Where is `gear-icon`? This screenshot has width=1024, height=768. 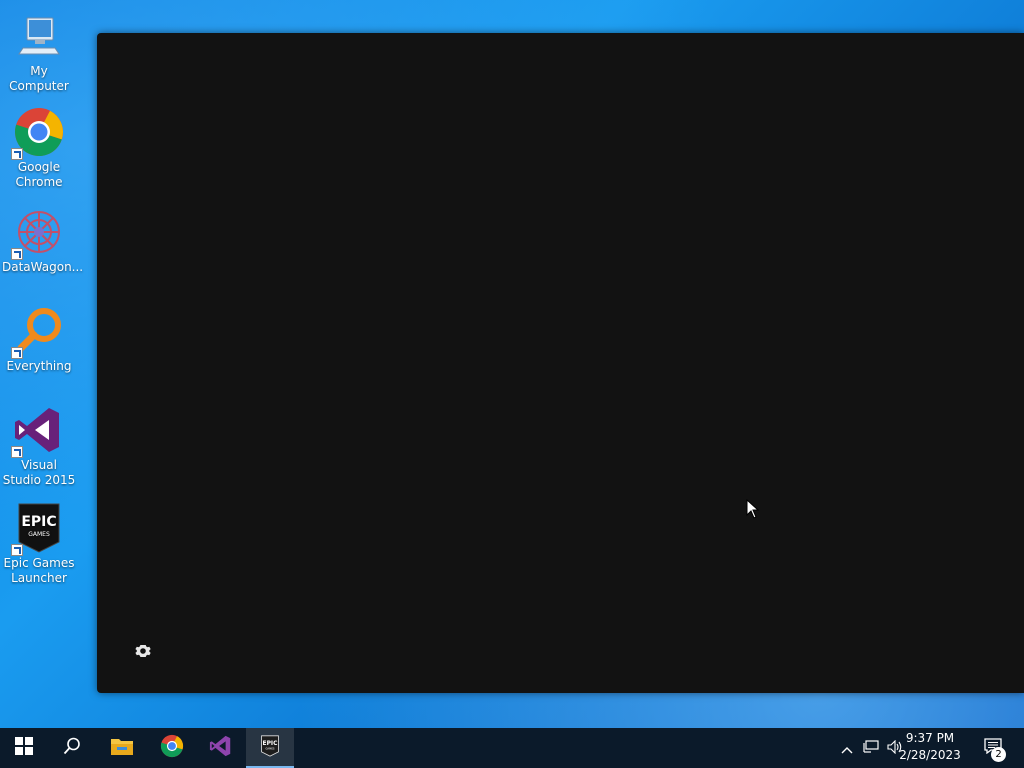 gear-icon is located at coordinates (143, 651).